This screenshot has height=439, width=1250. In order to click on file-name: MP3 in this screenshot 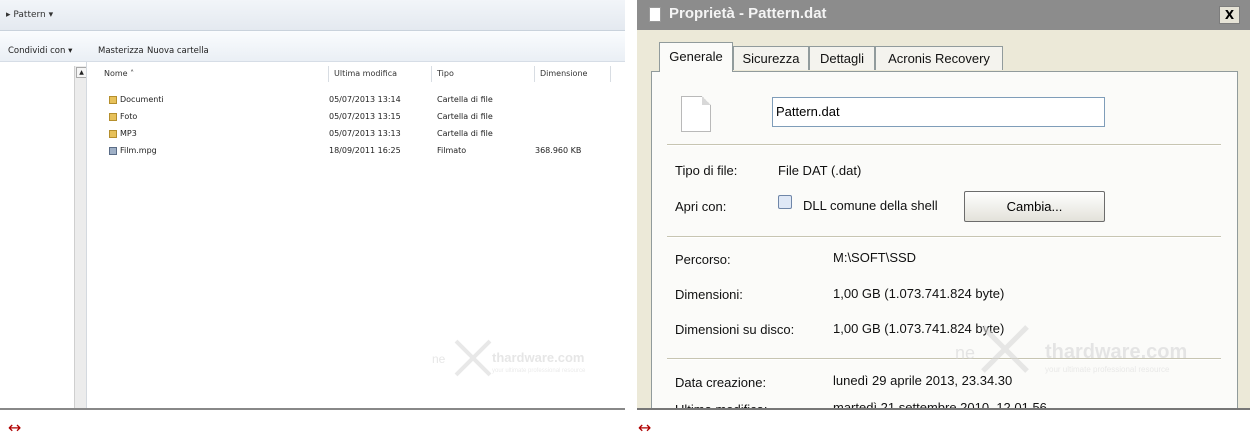, I will do `click(128, 133)`.